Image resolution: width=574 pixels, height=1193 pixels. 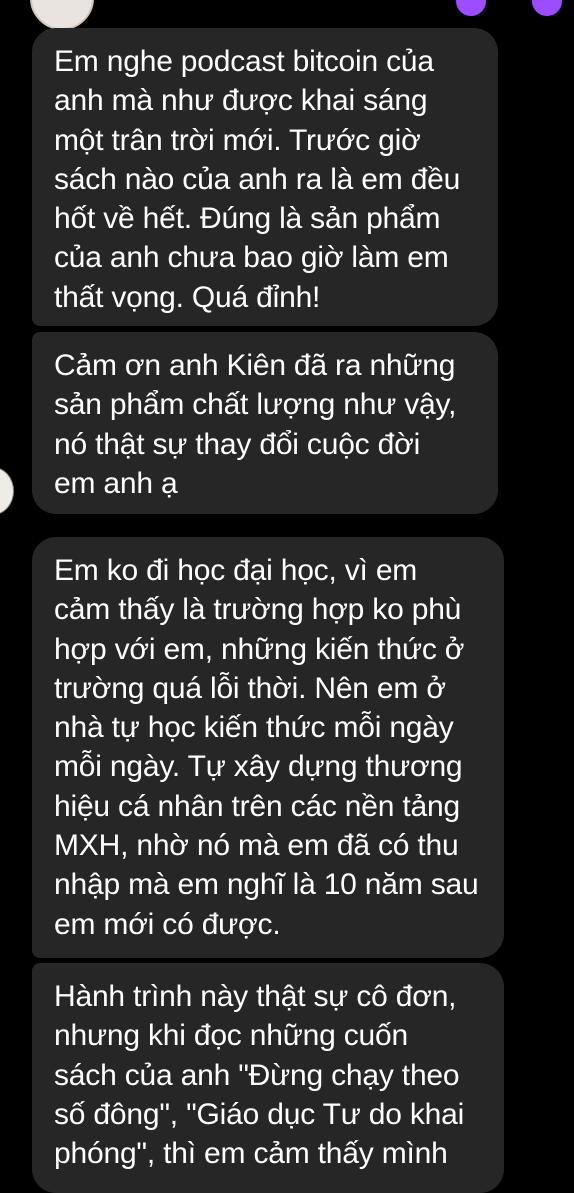 What do you see at coordinates (62, 15) in the screenshot?
I see `contact-avatar` at bounding box center [62, 15].